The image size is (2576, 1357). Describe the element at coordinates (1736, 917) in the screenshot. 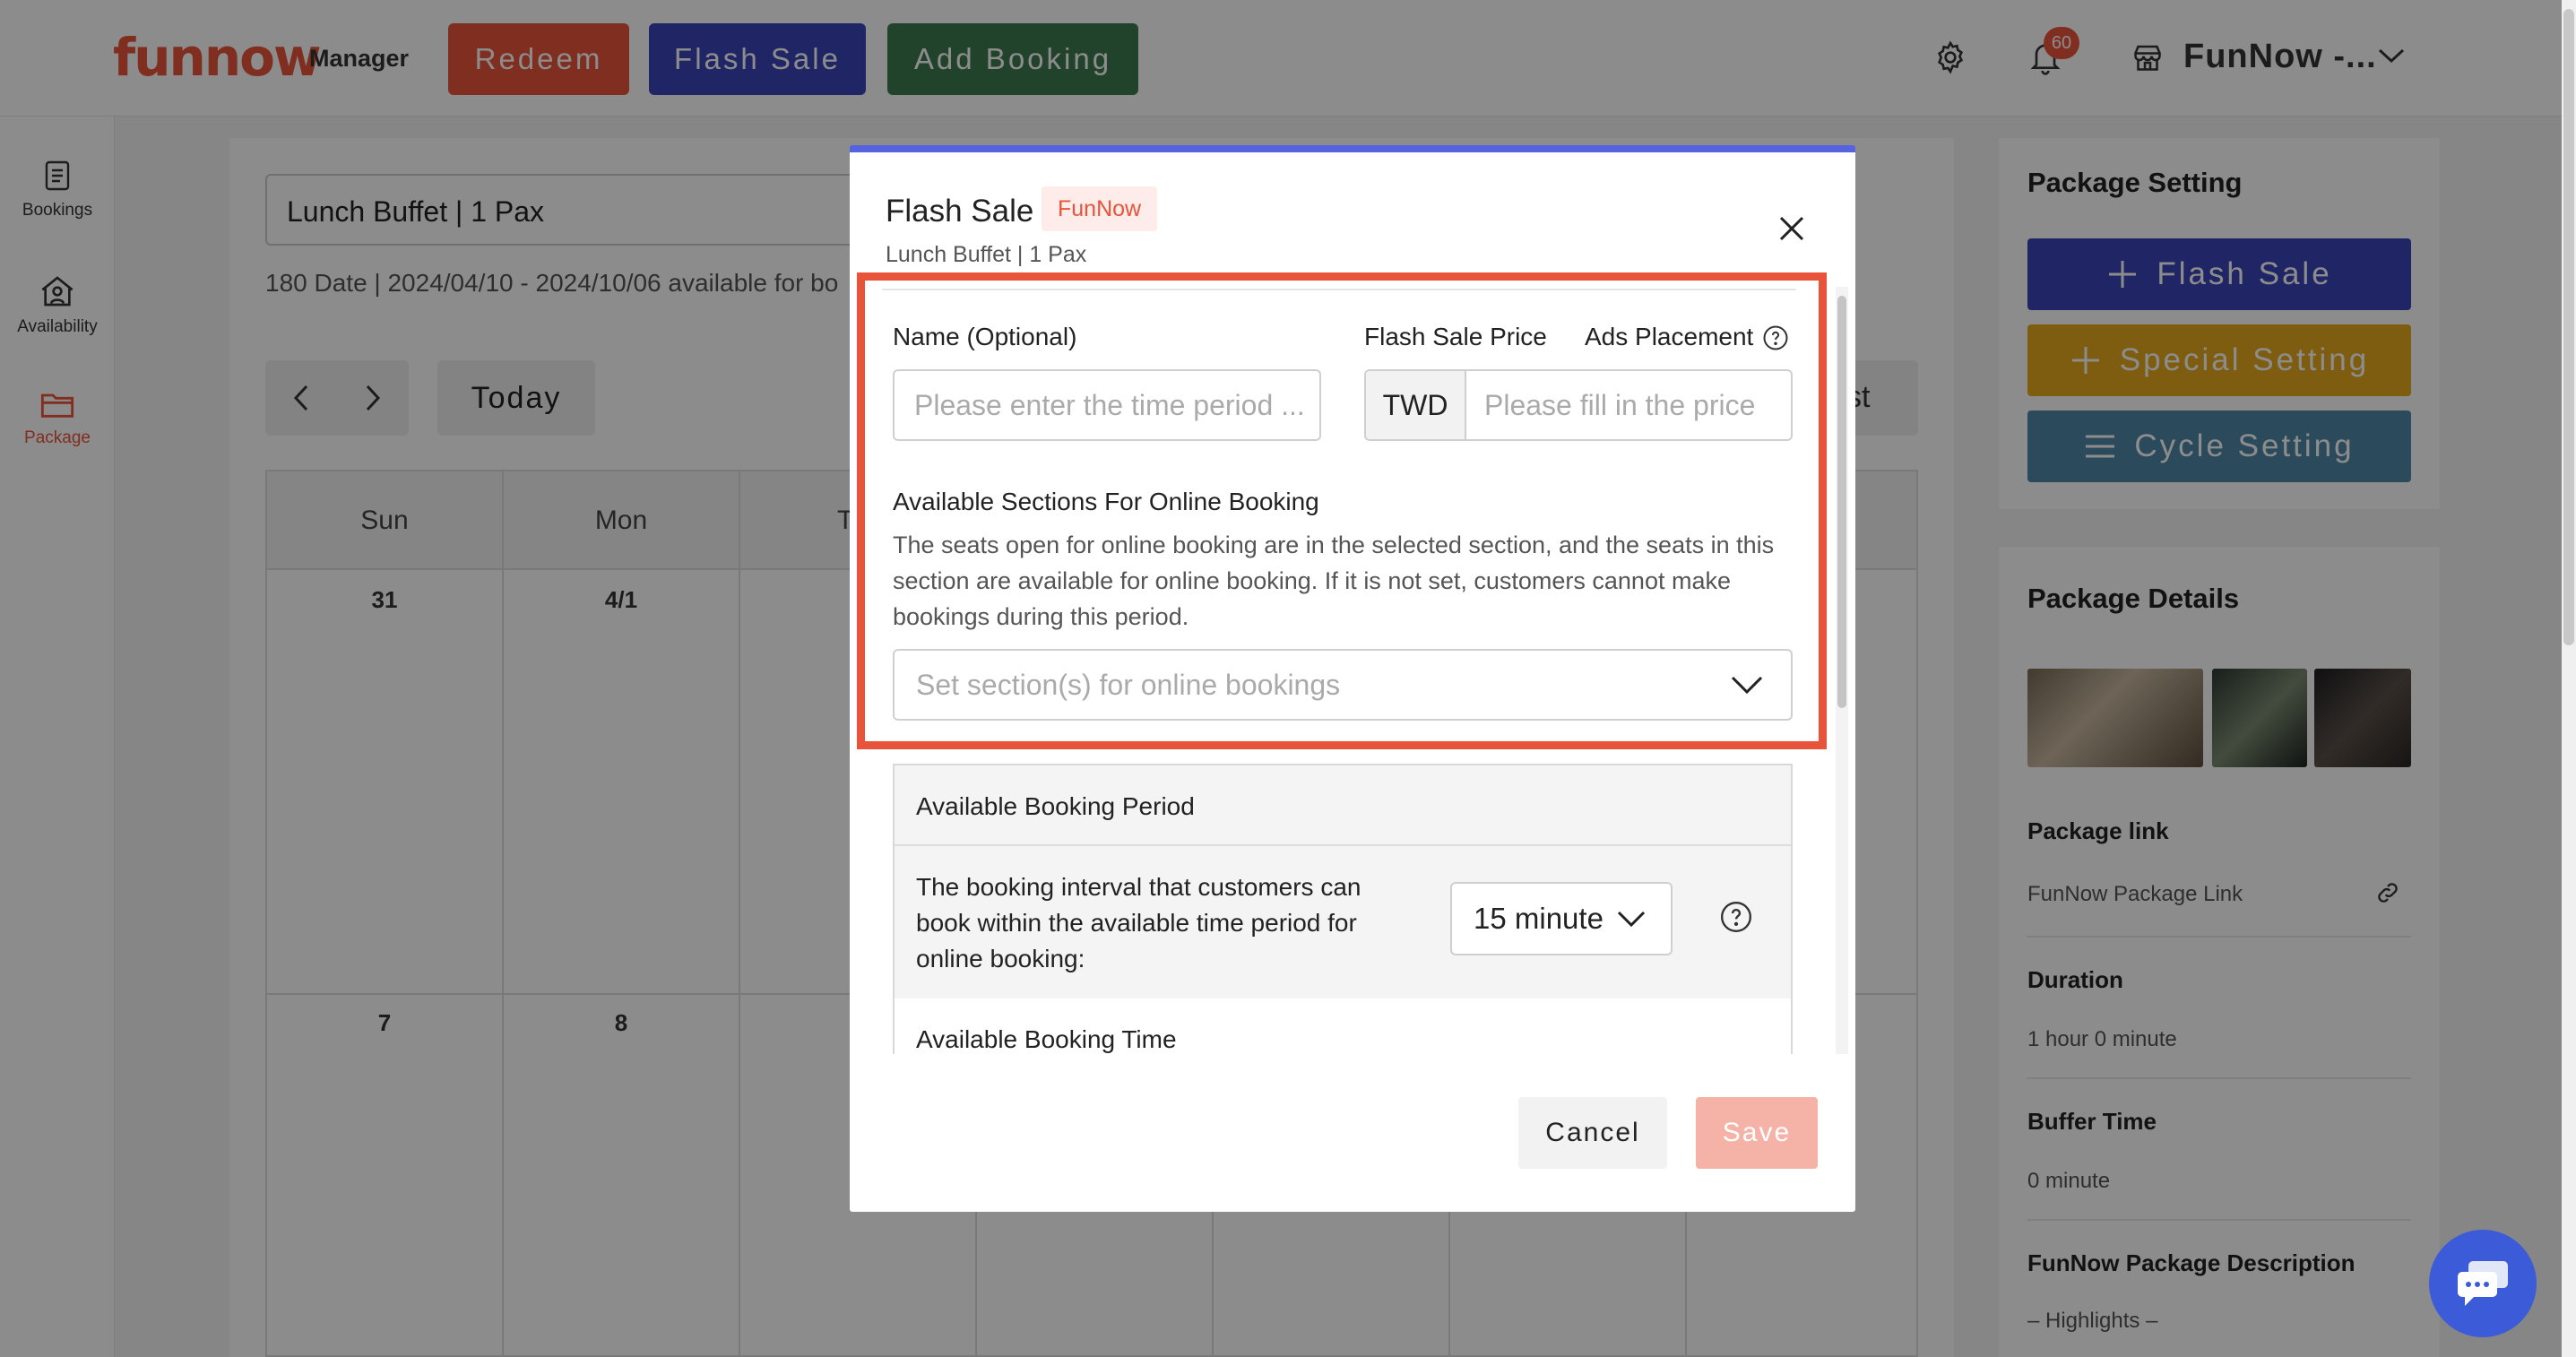

I see `help-icon` at that location.